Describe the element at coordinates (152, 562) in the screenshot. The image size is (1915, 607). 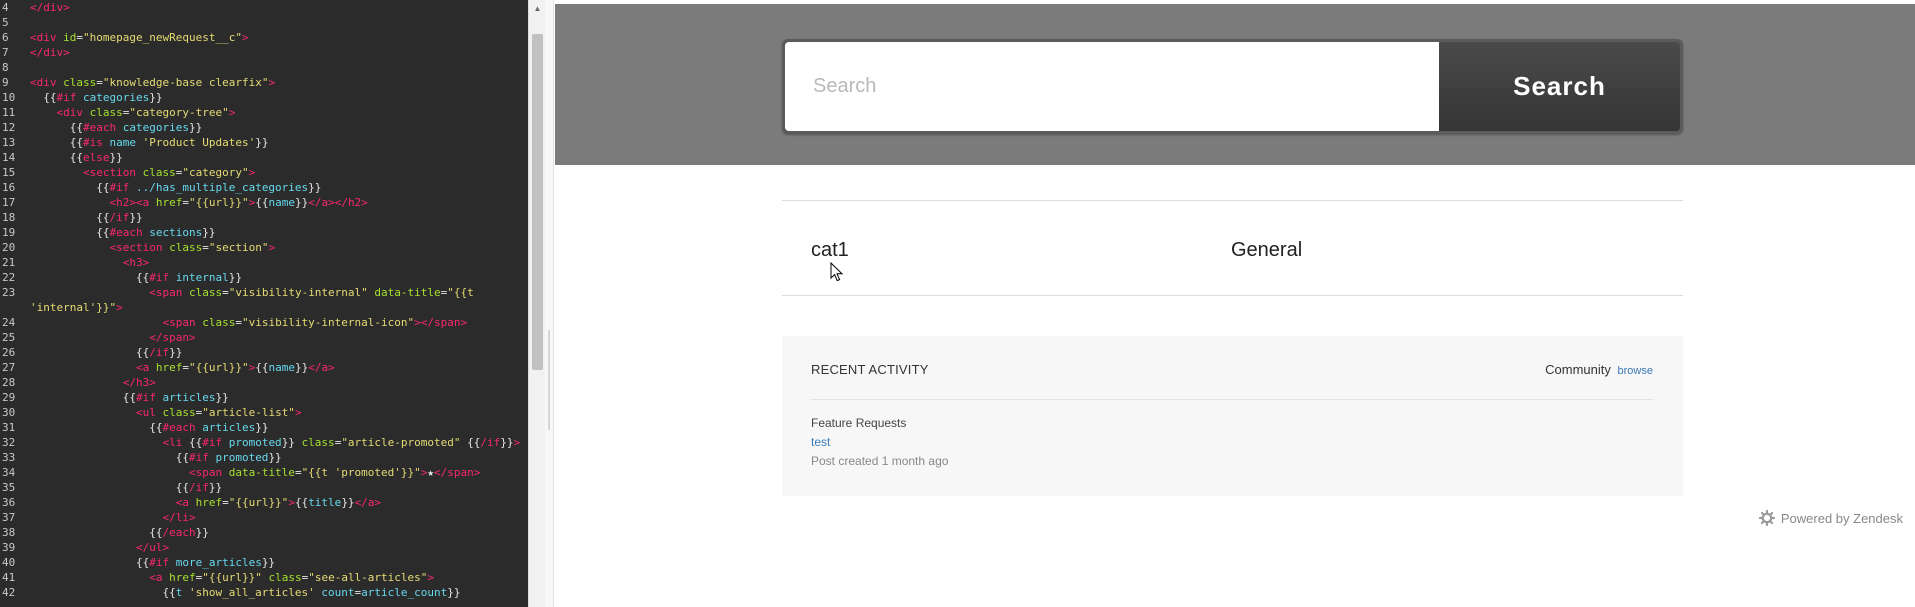
I see `code-text: {{#if more_articles}}` at that location.